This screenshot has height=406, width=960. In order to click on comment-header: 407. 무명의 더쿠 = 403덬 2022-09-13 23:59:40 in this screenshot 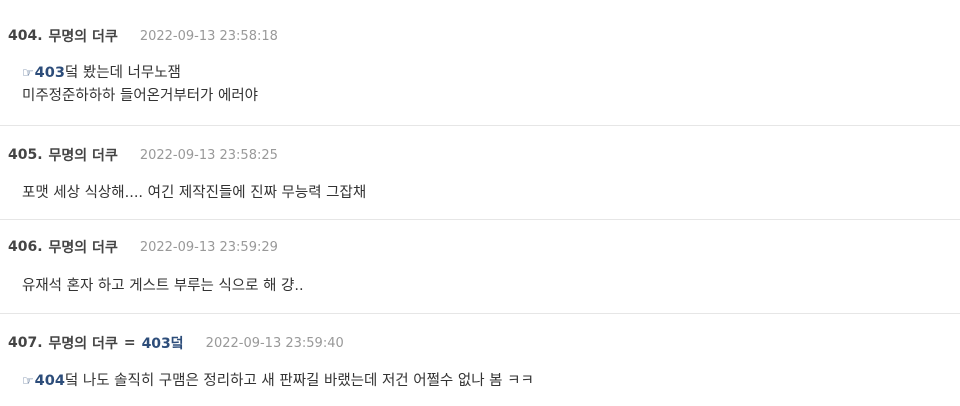, I will do `click(176, 343)`.